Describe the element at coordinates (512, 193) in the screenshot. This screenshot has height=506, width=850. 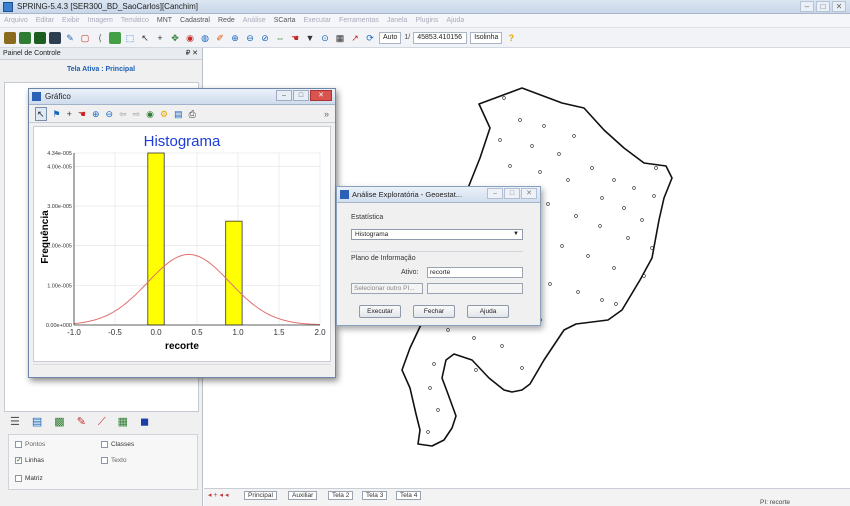
I see `analise-maximize-button: □` at that location.